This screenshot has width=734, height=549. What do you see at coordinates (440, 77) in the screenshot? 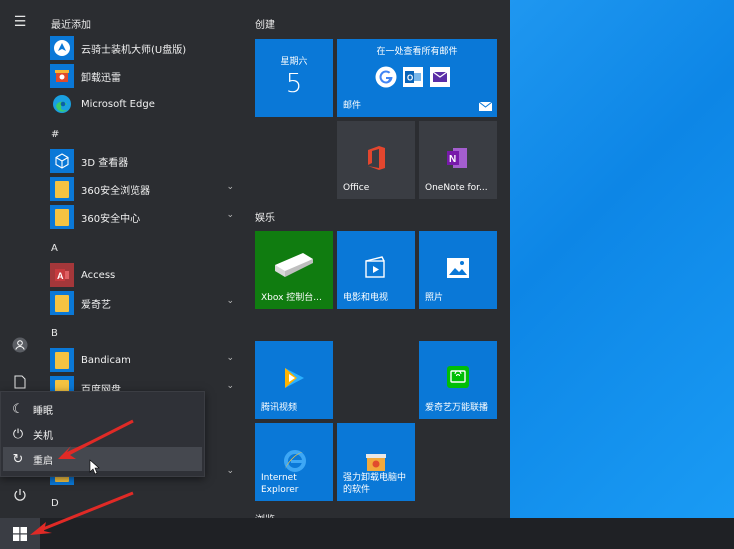
I see `yahoo-mail-icon` at bounding box center [440, 77].